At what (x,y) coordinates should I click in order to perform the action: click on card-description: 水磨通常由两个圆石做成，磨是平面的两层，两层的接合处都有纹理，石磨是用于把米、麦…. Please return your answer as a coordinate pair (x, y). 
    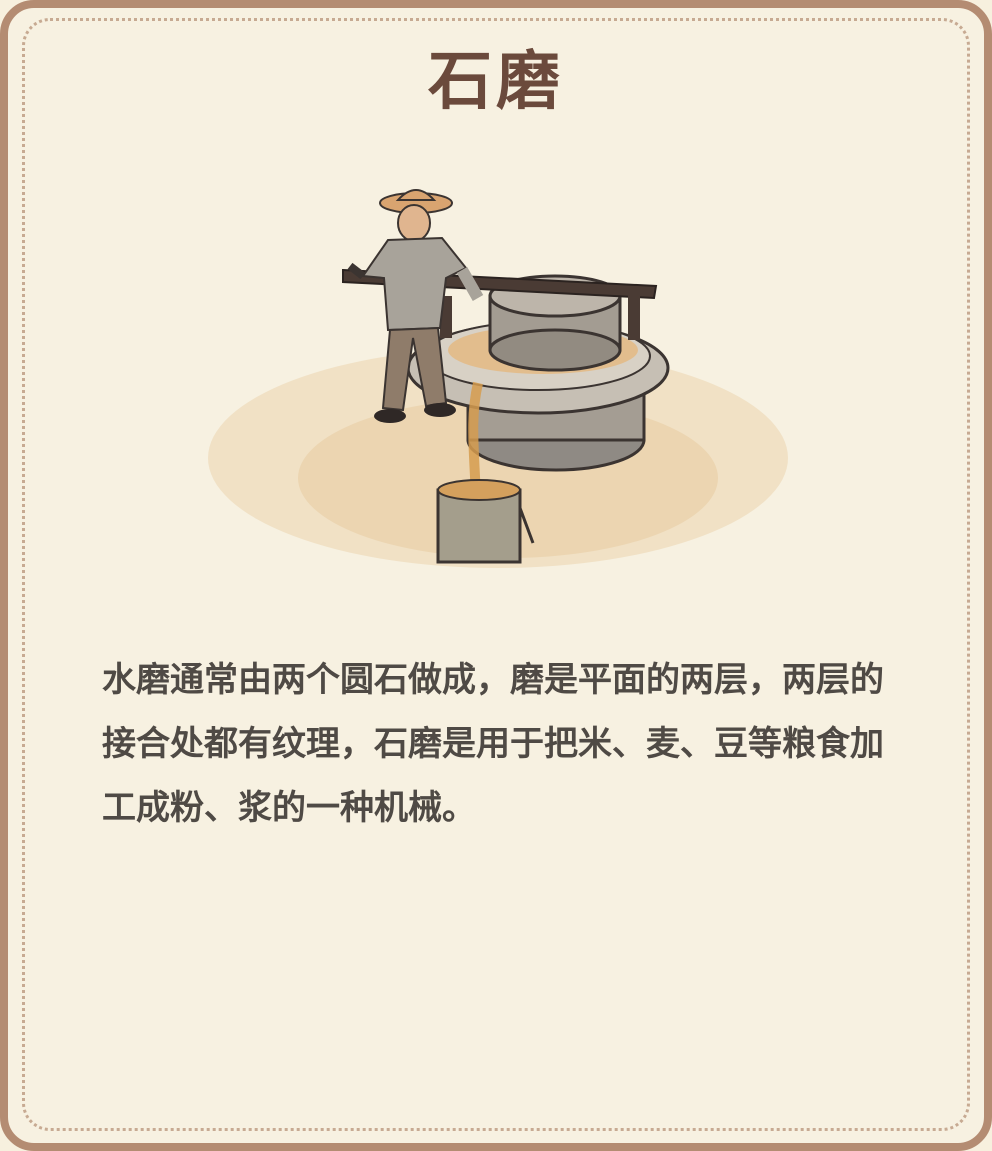
    Looking at the image, I should click on (493, 744).